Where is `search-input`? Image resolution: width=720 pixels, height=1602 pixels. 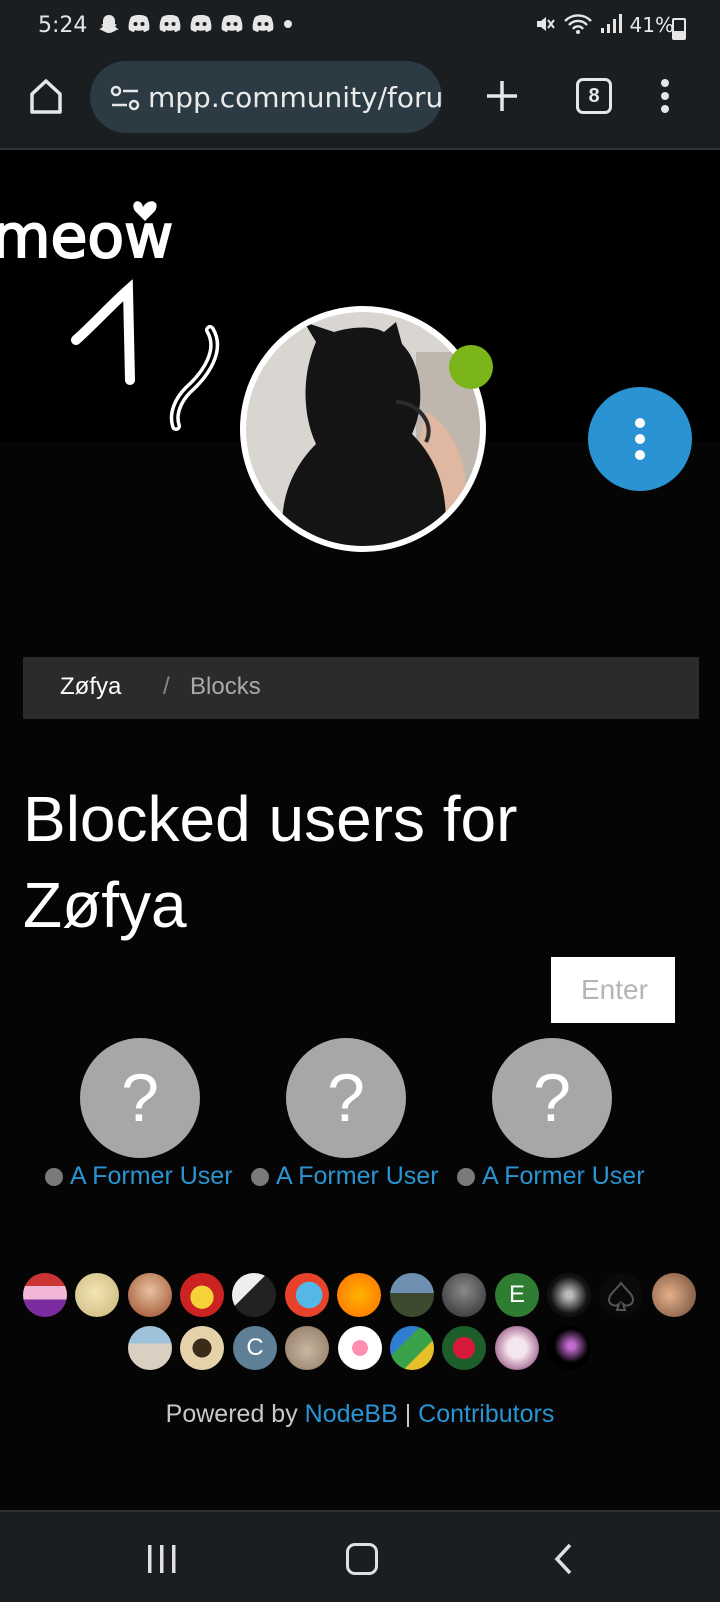
search-input is located at coordinates (613, 990).